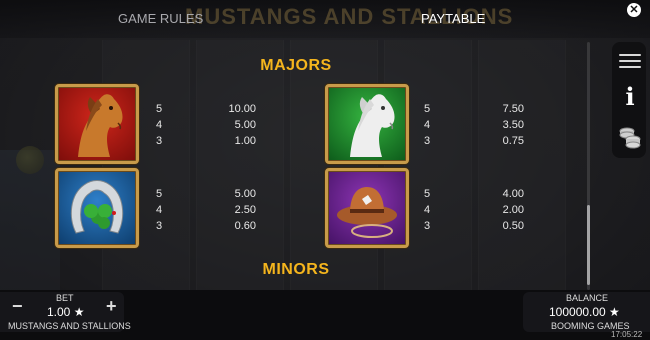  I want to click on balance-value: 100000.00 ★, so click(584, 312).